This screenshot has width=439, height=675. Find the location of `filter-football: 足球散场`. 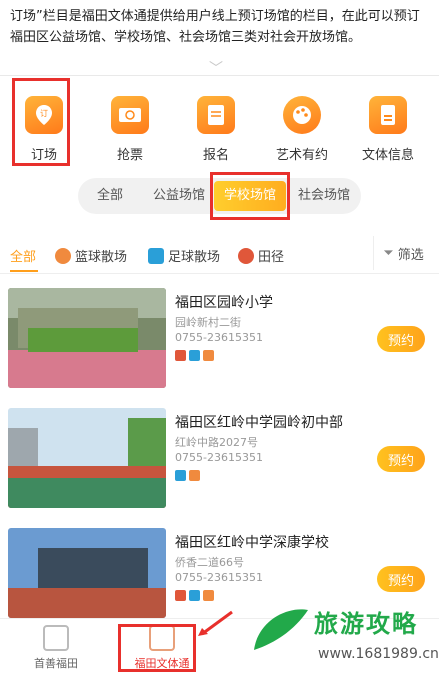

filter-football: 足球散场 is located at coordinates (184, 255).